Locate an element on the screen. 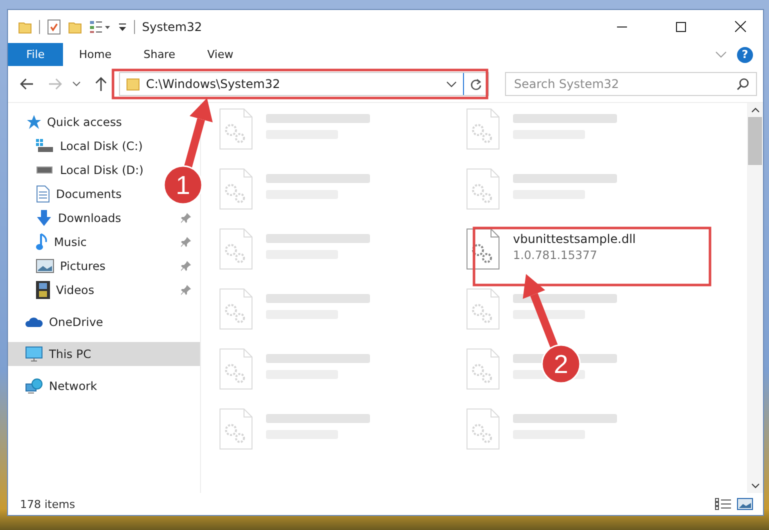 The width and height of the screenshot is (769, 530). expand-ribbon-icon is located at coordinates (721, 54).